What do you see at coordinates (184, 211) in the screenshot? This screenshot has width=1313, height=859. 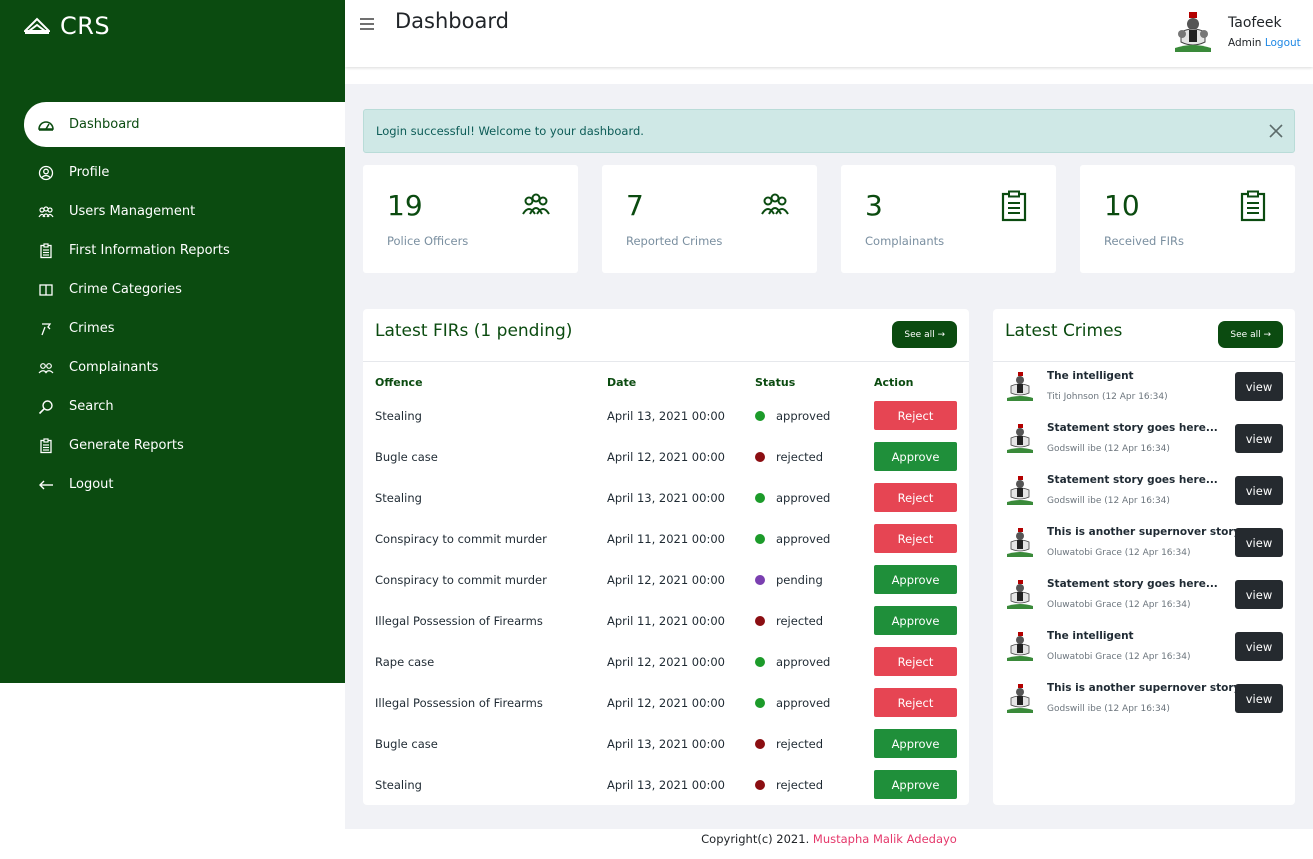 I see `sidebar-item-users-management: Users Management` at bounding box center [184, 211].